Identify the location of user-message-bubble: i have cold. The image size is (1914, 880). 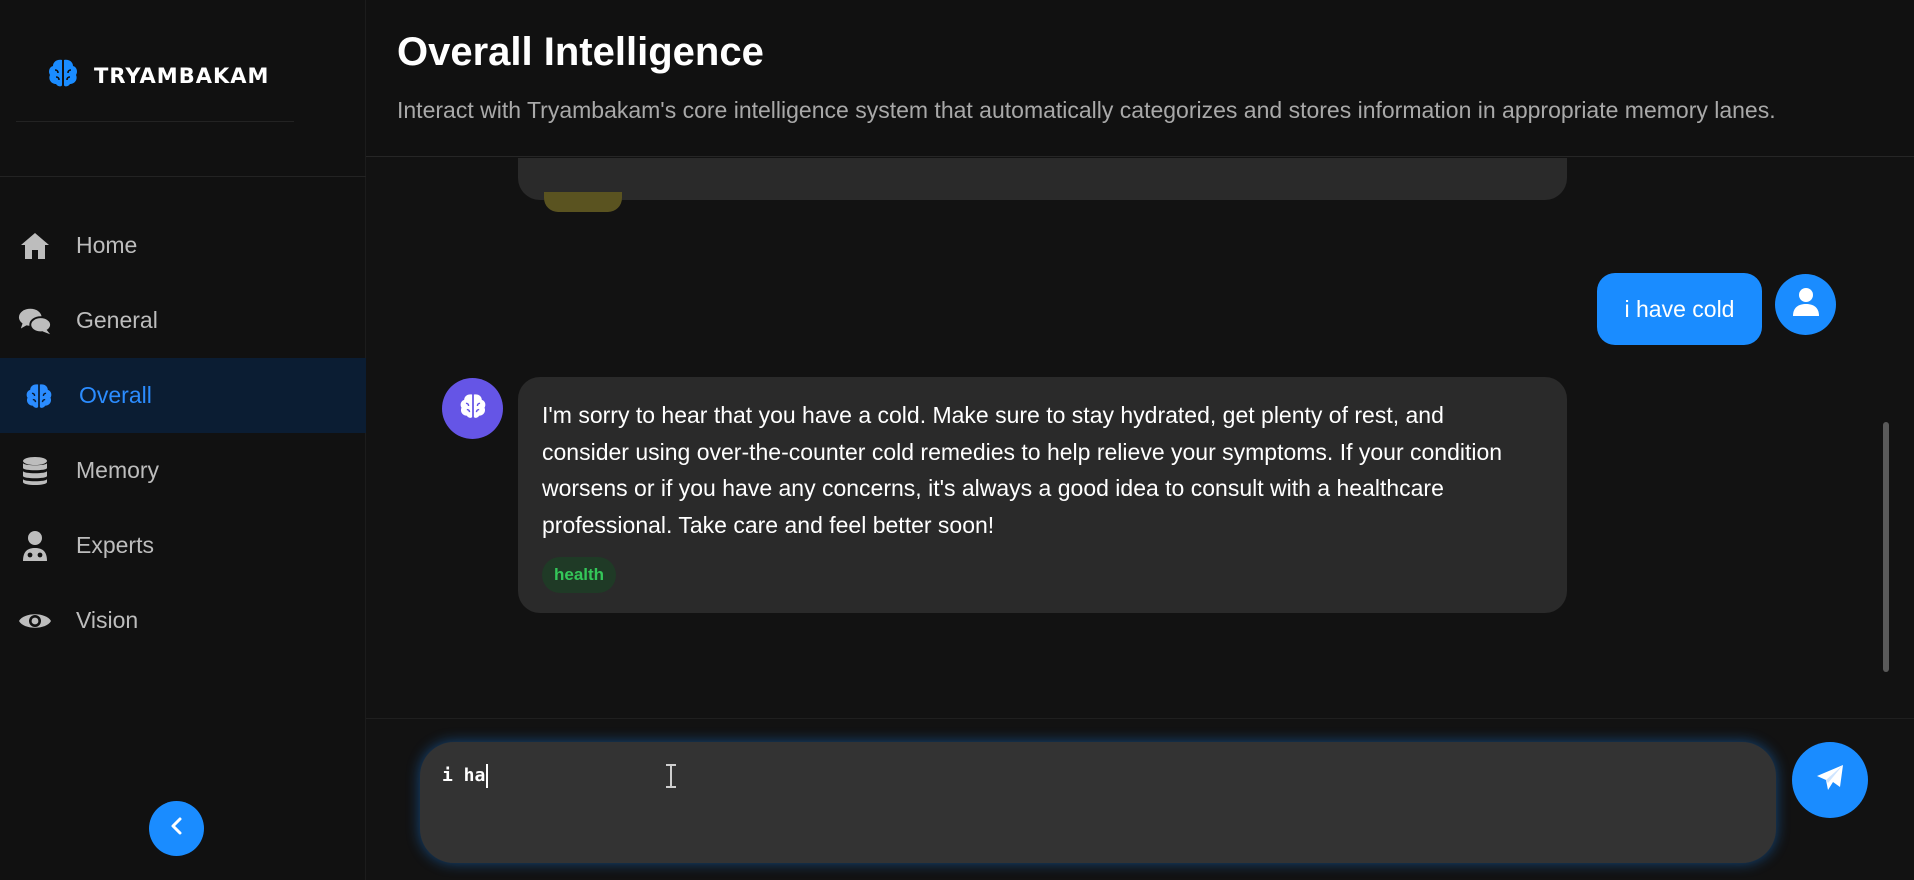
(1679, 309).